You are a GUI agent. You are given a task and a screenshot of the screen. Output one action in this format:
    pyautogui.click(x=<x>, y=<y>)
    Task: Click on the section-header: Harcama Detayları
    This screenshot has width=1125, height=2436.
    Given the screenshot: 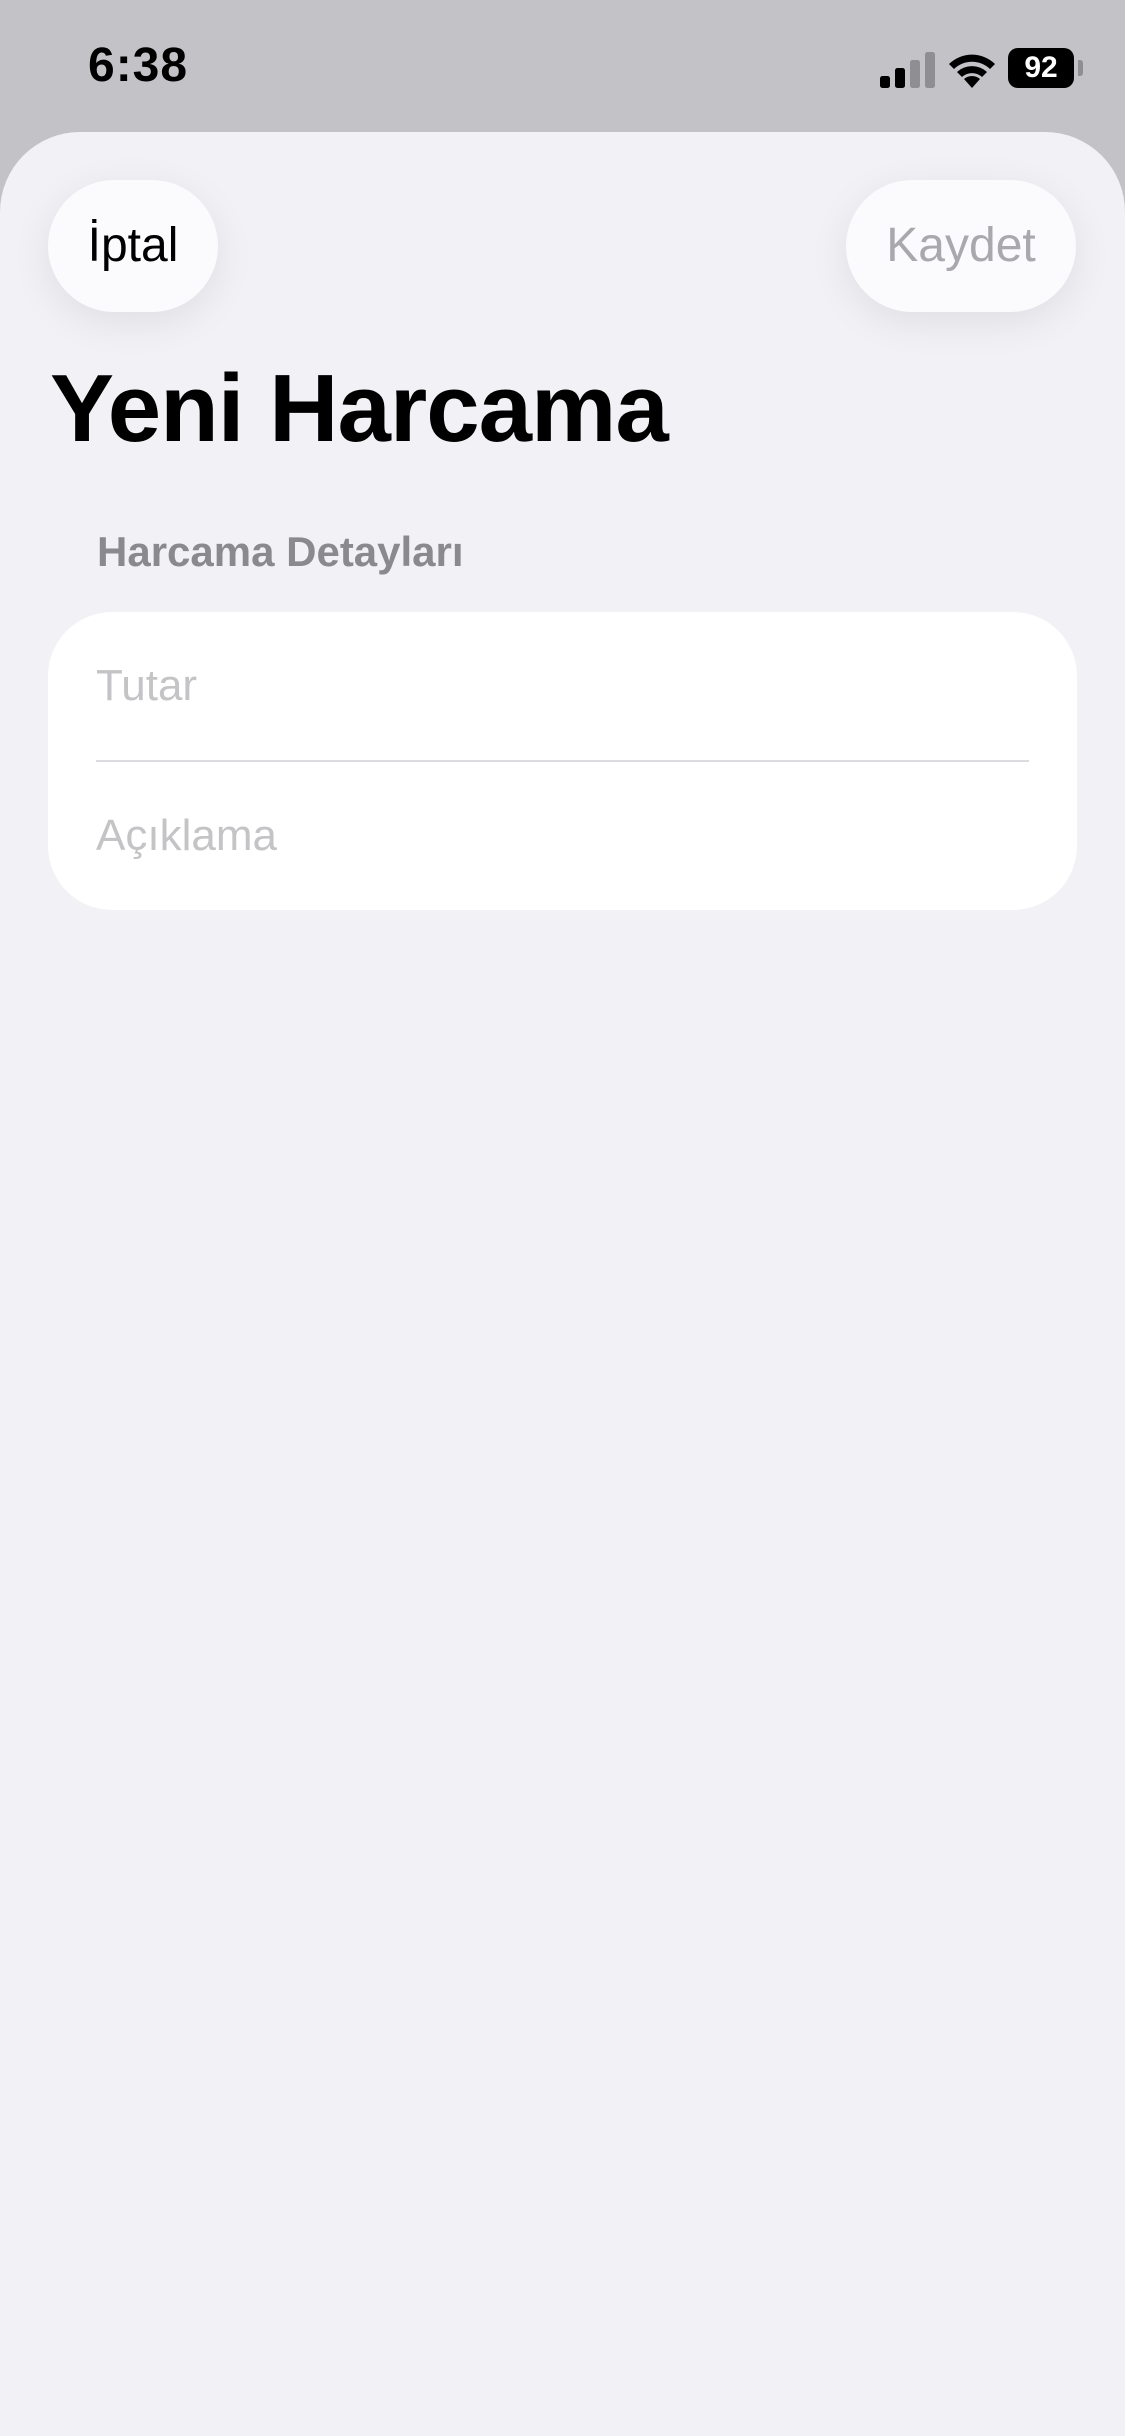 What is the action you would take?
    pyautogui.click(x=280, y=551)
    